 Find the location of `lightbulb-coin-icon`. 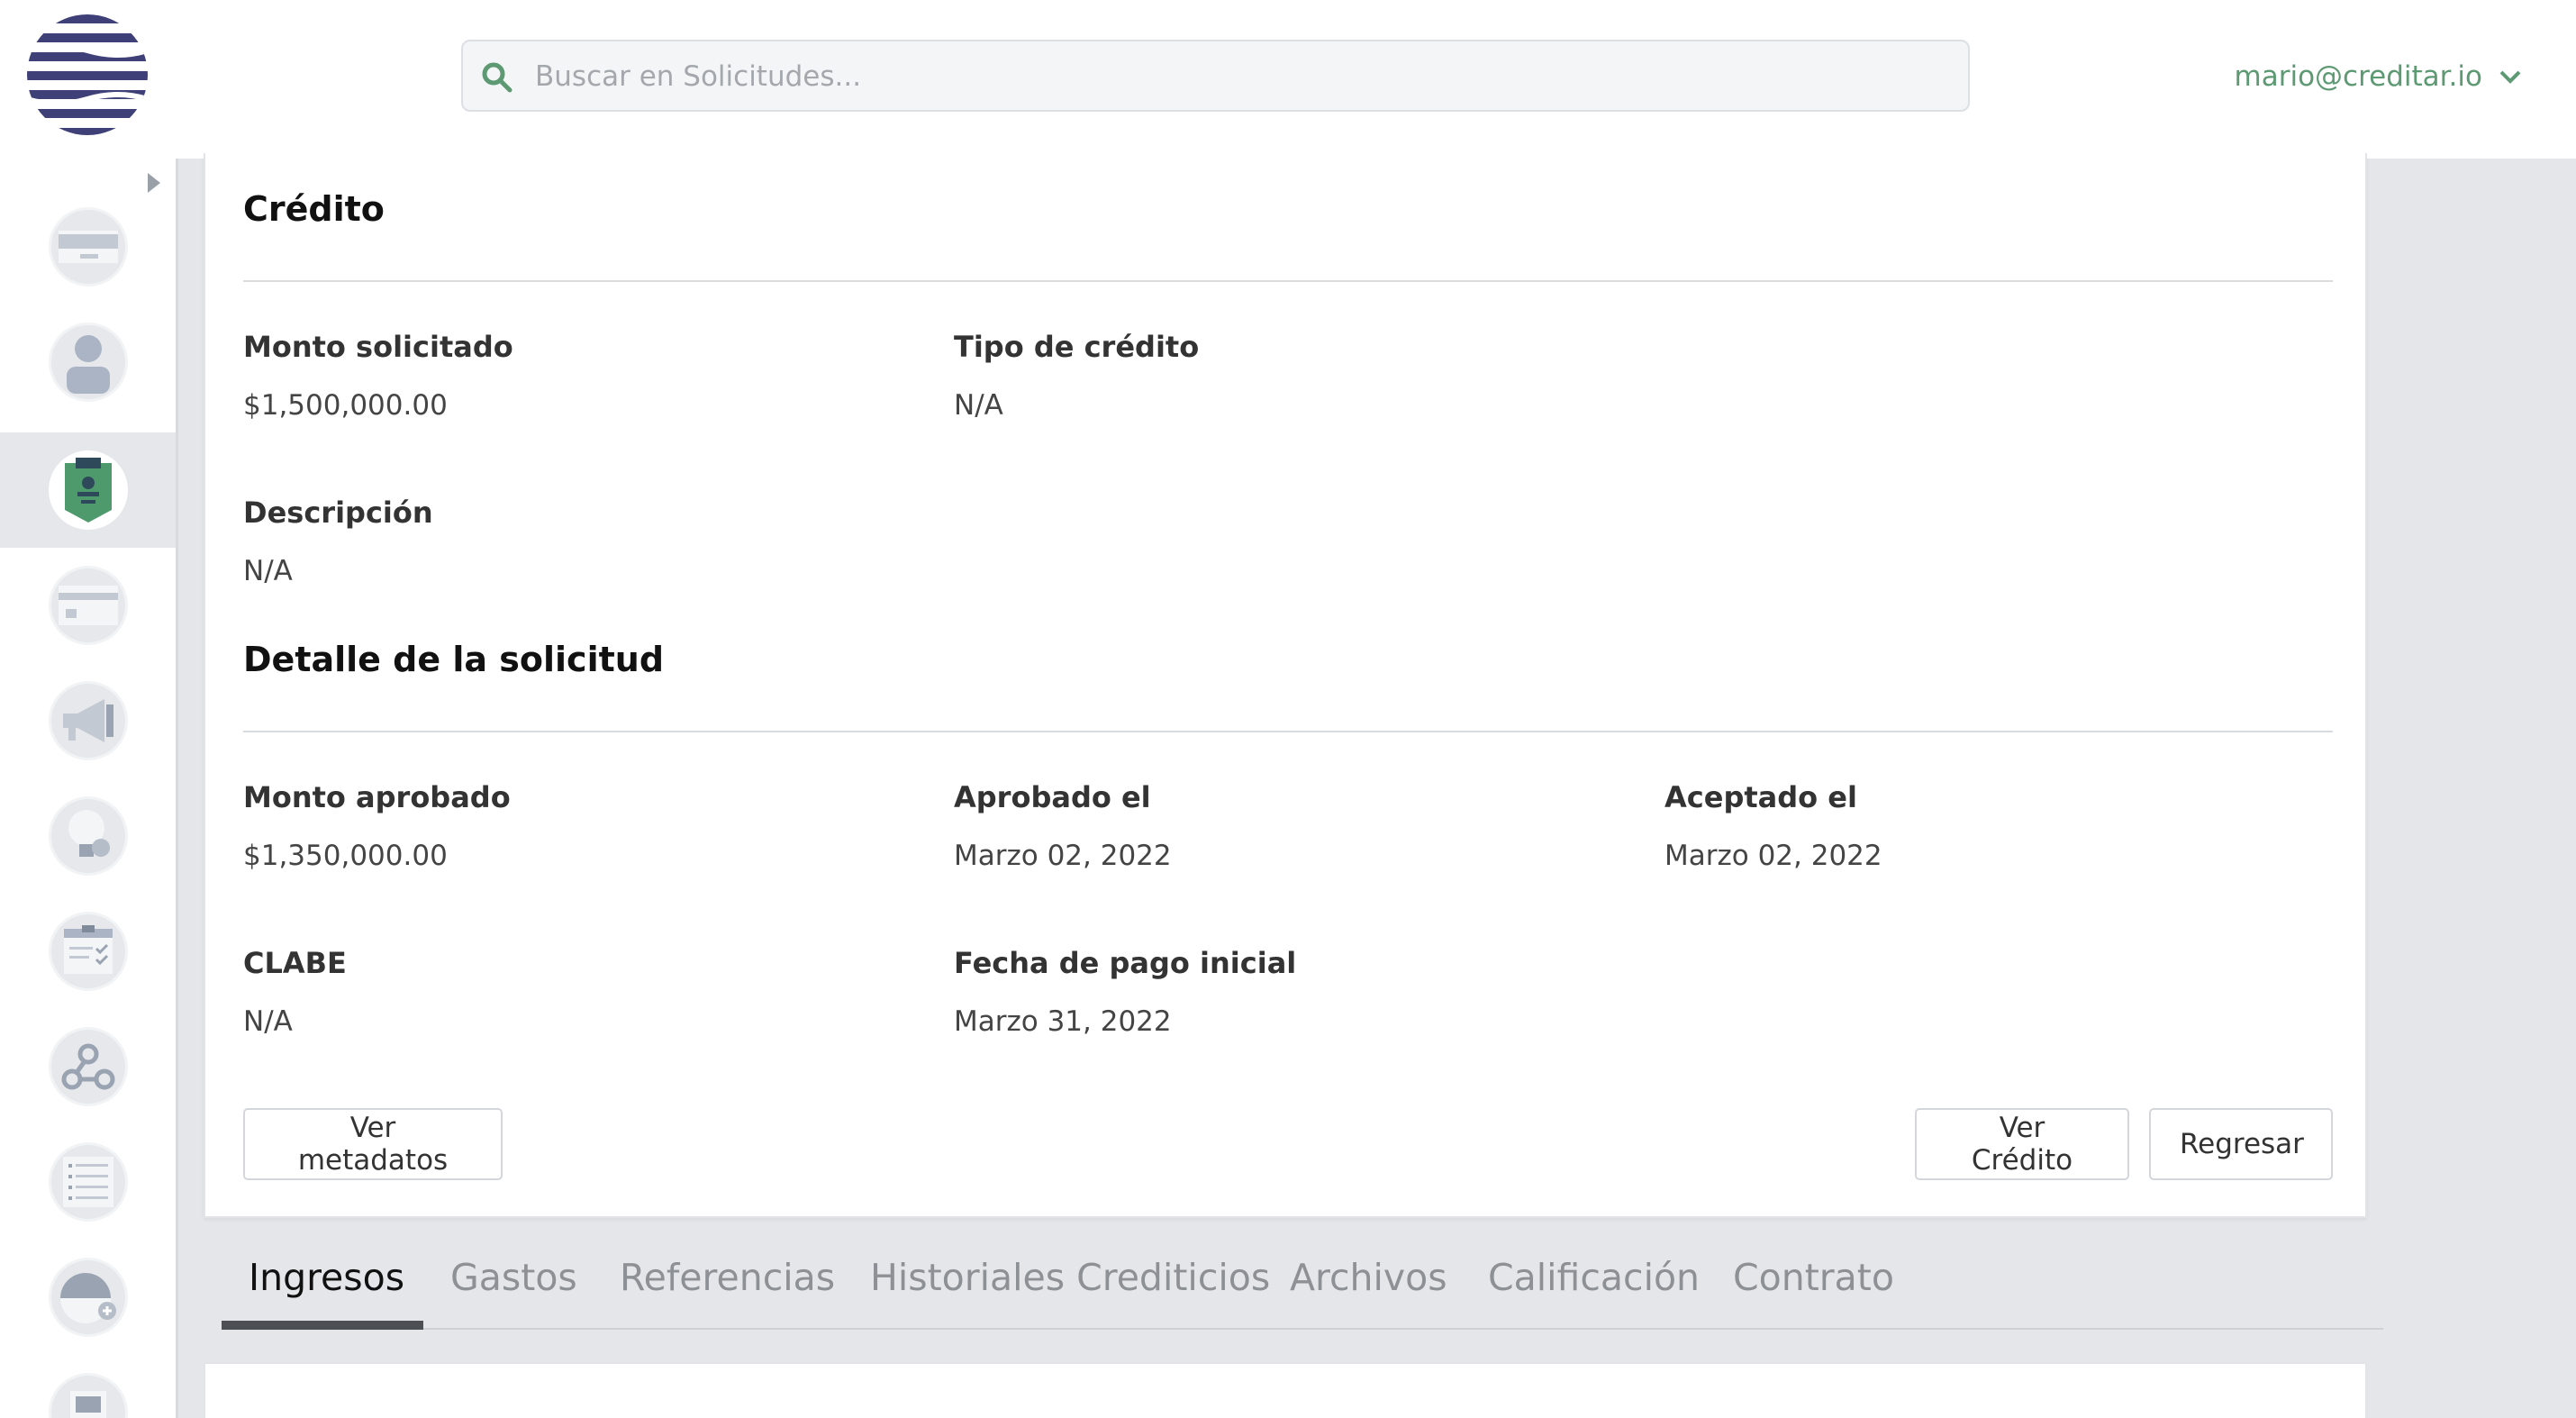

lightbulb-coin-icon is located at coordinates (88, 836).